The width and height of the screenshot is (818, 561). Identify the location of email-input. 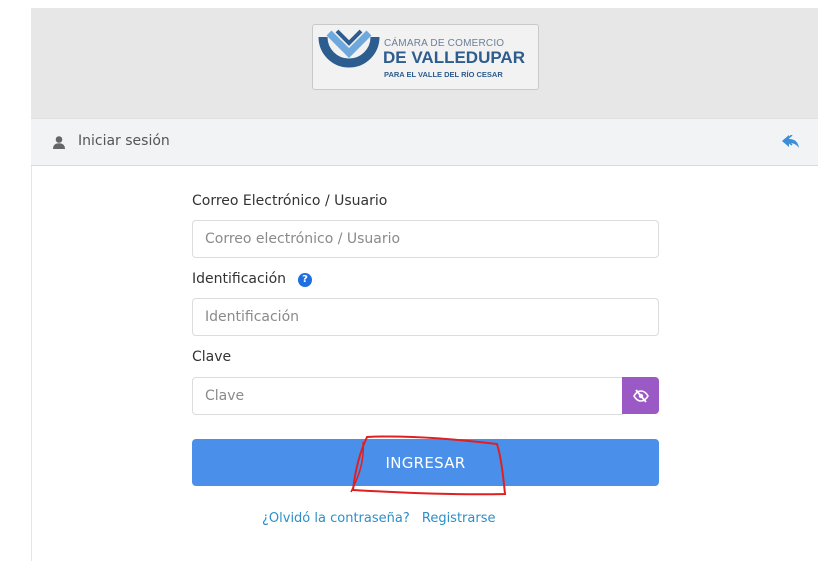
(425, 239).